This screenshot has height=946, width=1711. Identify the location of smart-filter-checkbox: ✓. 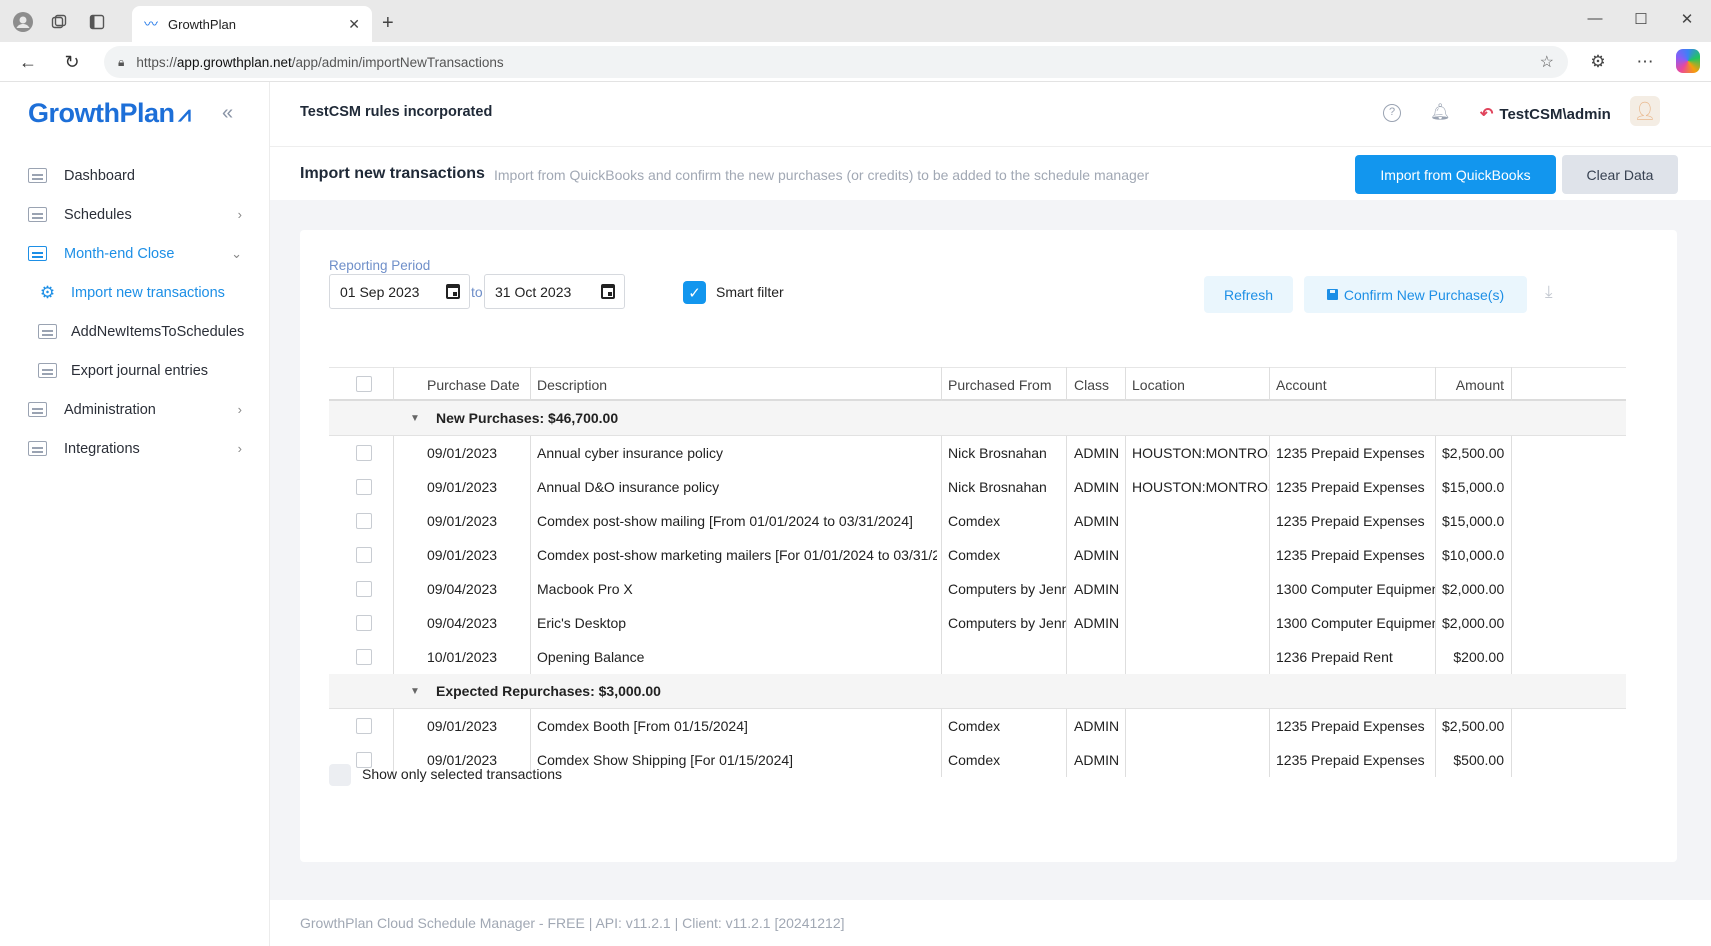
(694, 292).